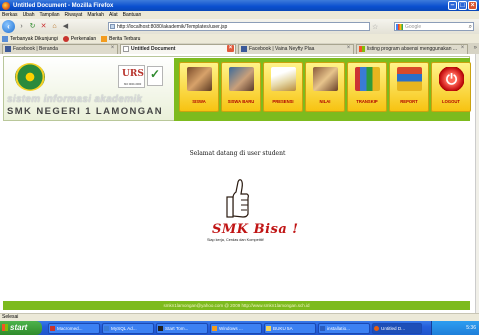 This screenshot has width=479, height=335. What do you see at coordinates (75, 99) in the screenshot?
I see `school-tagline: sistem informasi akademik` at bounding box center [75, 99].